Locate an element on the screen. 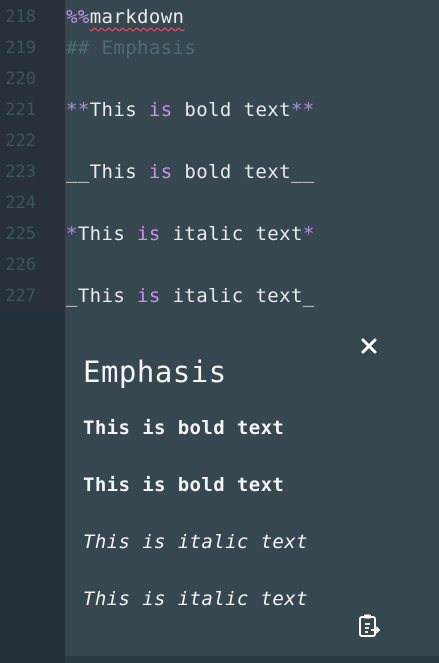 The height and width of the screenshot is (663, 439). code-text: ## Emphasis is located at coordinates (131, 48).